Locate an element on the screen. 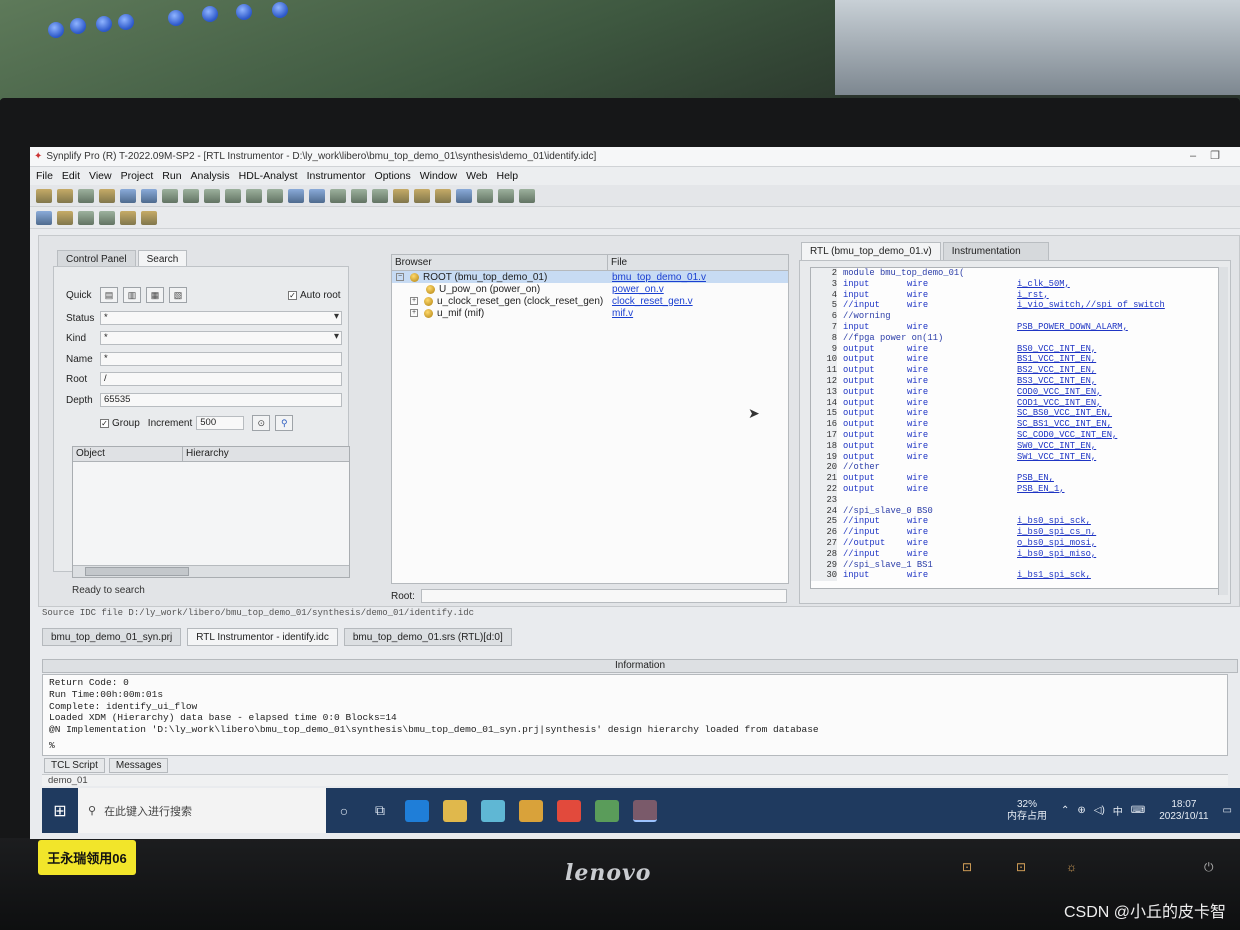 The image size is (1240, 930). menu-window: Window is located at coordinates (438, 176).